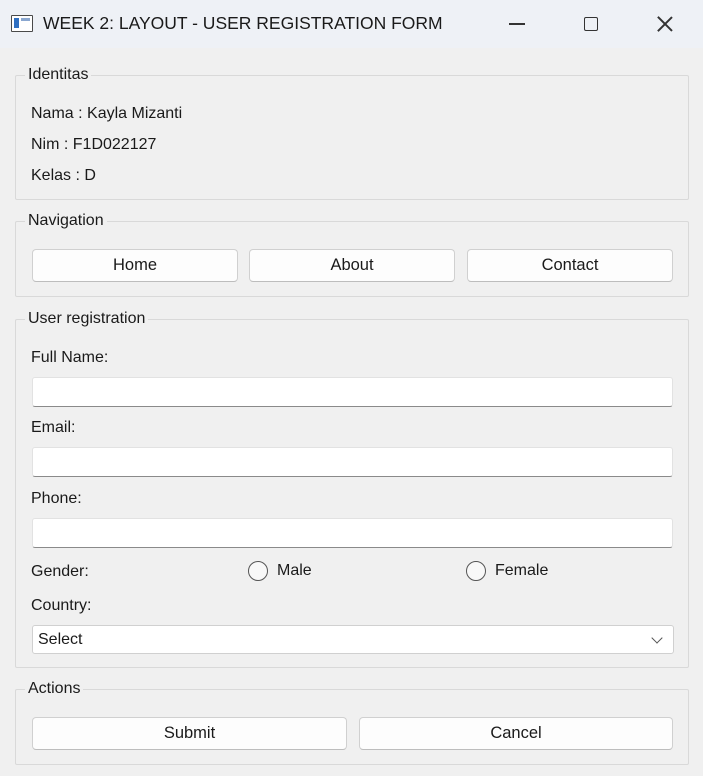 This screenshot has width=703, height=776. What do you see at coordinates (352, 392) in the screenshot?
I see `full-name-input` at bounding box center [352, 392].